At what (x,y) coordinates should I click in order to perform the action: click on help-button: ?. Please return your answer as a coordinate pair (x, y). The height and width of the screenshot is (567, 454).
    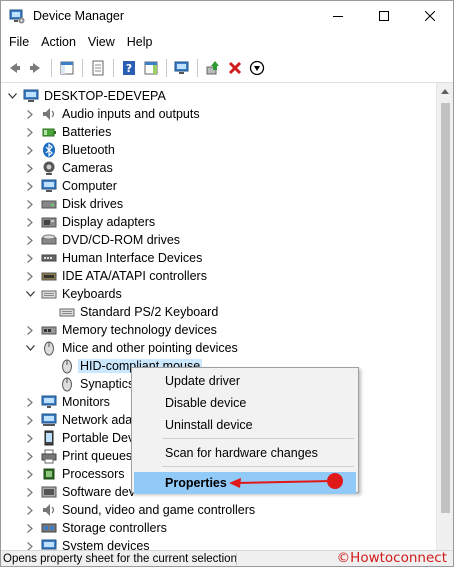
    Looking at the image, I should click on (129, 68).